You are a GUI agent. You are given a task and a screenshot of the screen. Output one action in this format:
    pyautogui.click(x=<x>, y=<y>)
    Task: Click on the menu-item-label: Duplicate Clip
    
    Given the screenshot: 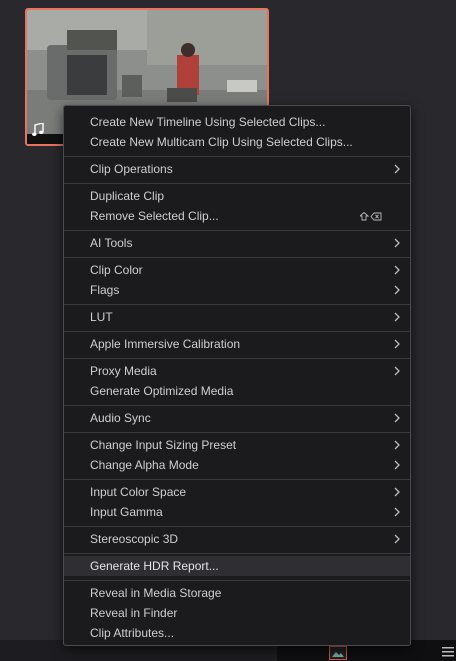 What is the action you would take?
    pyautogui.click(x=127, y=196)
    